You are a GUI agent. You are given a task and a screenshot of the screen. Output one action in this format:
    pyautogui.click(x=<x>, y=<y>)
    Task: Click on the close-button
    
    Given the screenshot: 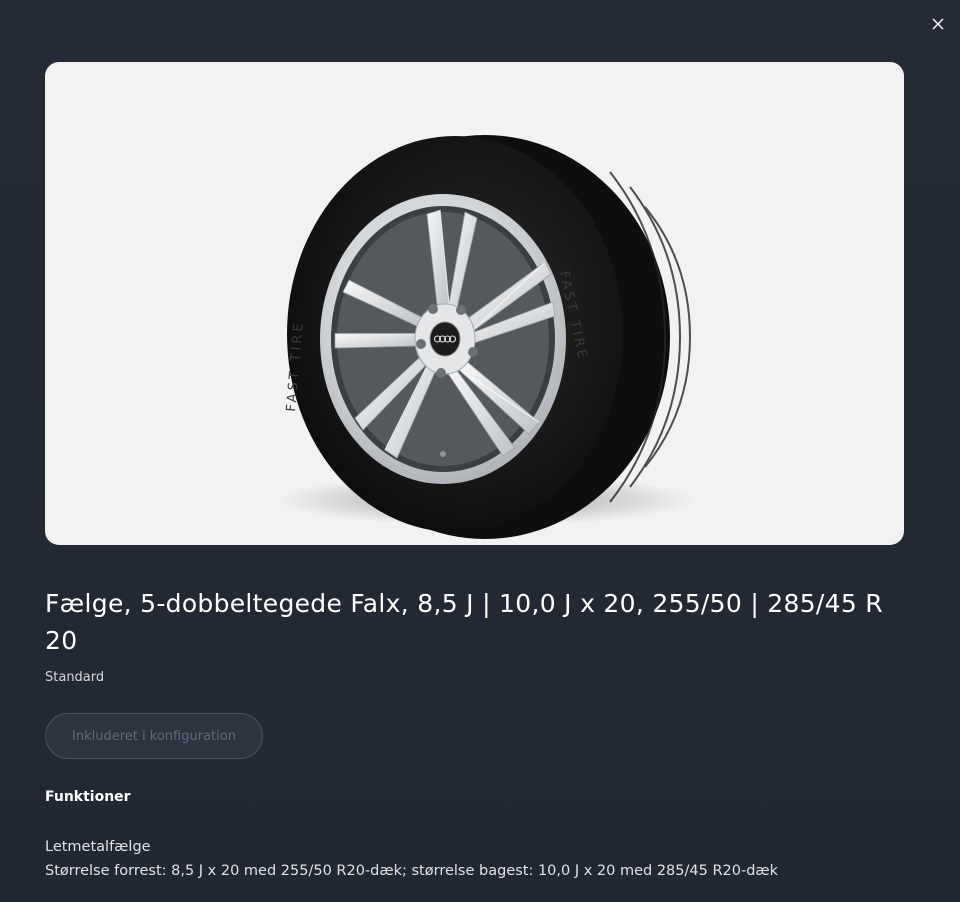 What is the action you would take?
    pyautogui.click(x=938, y=24)
    